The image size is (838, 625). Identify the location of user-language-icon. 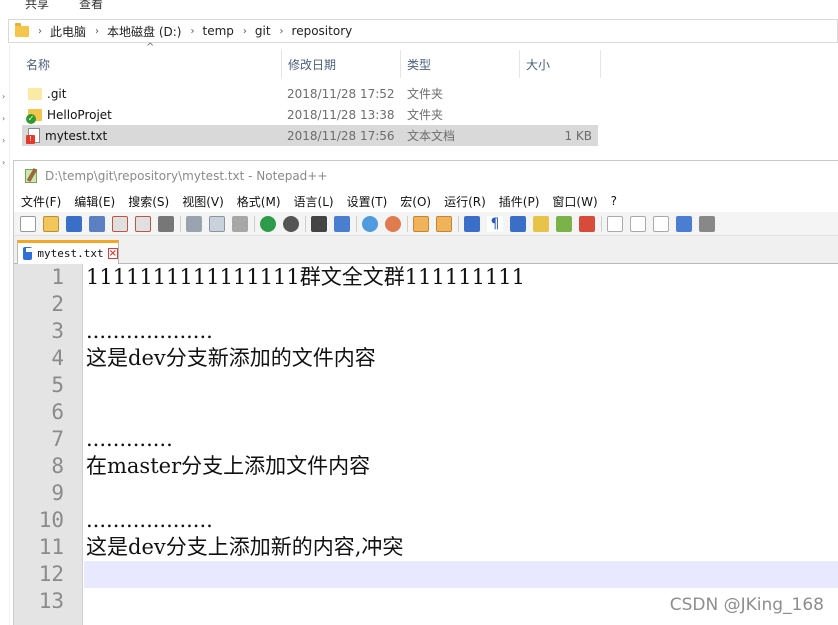
(541, 223).